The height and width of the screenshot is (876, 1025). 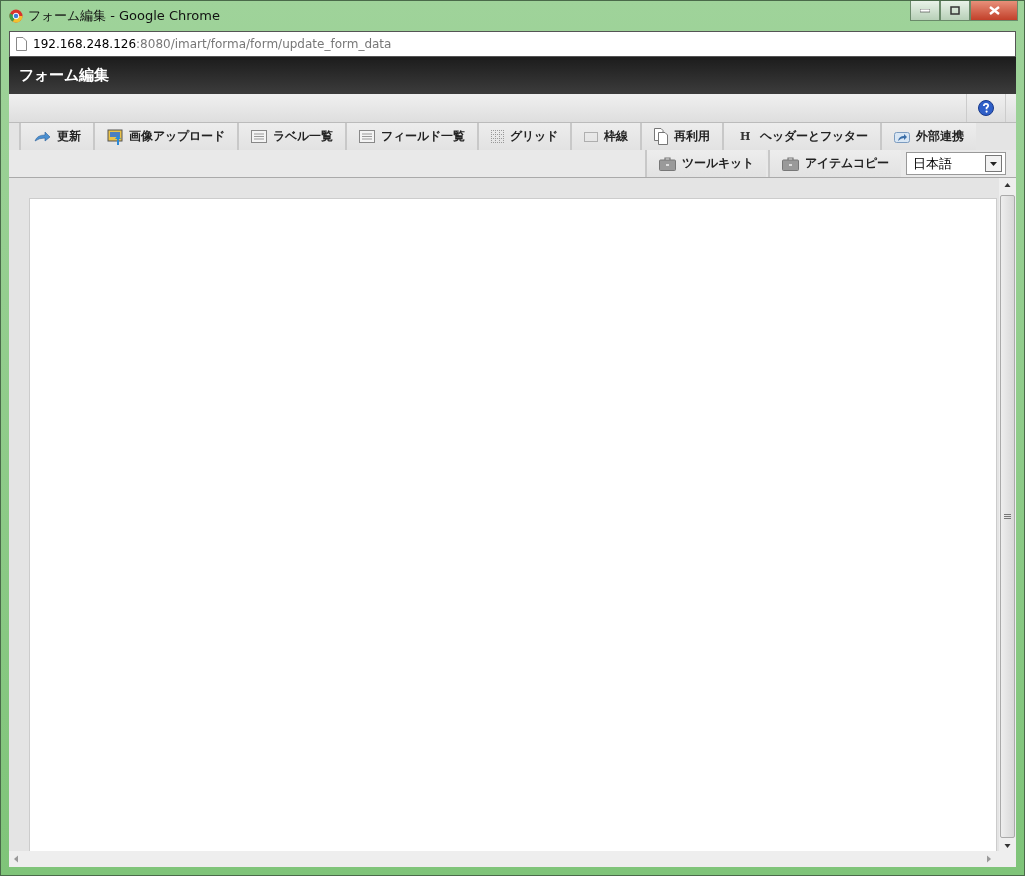 I want to click on arrow-icon, so click(x=42, y=136).